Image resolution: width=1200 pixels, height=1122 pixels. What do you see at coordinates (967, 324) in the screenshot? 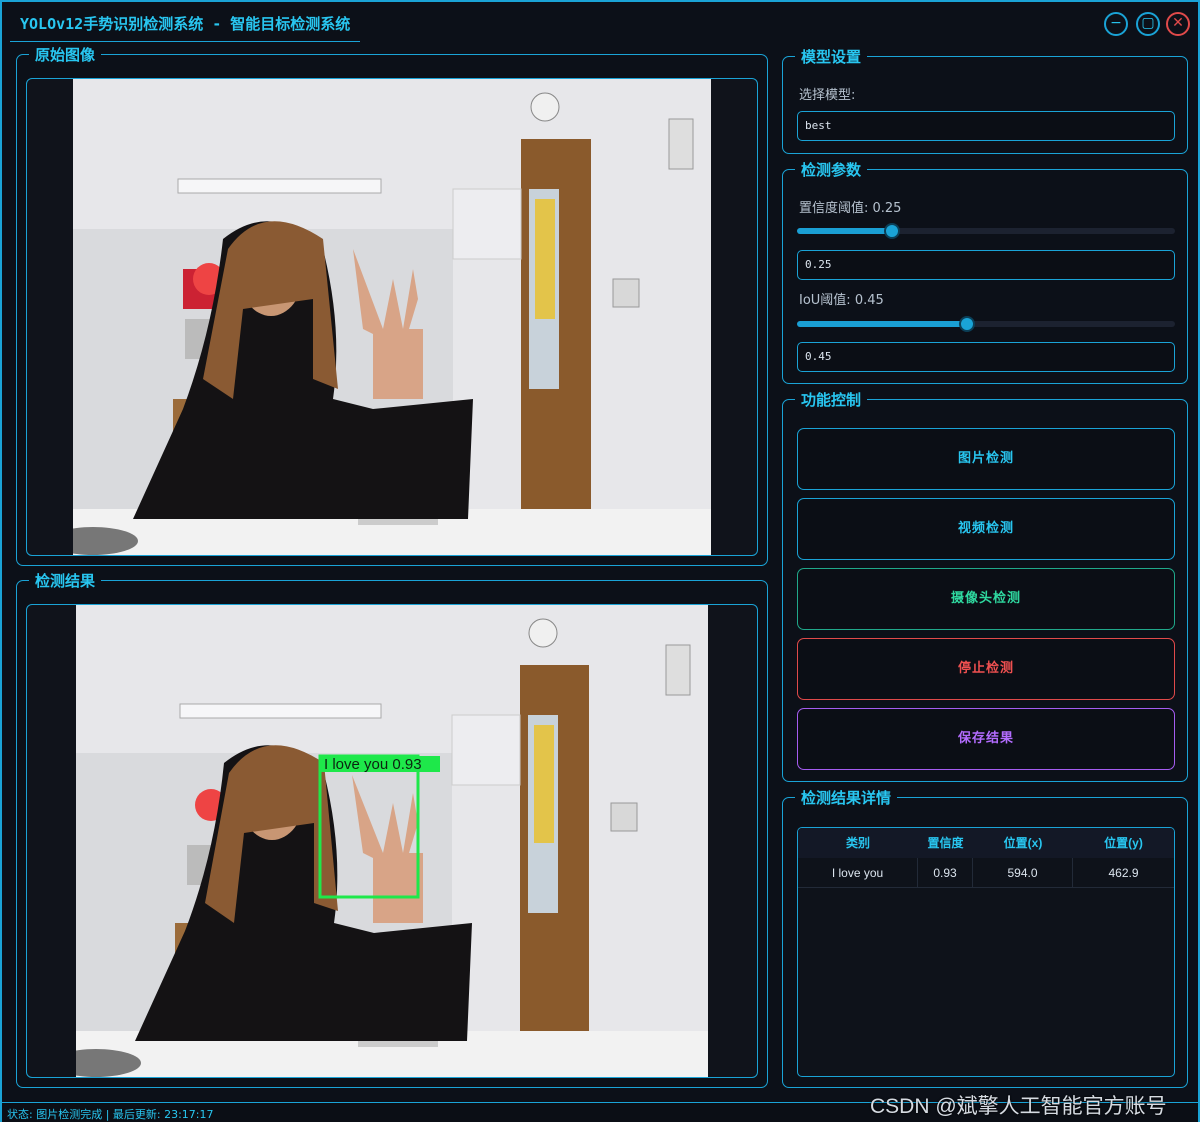
I see `iou-slider-handle` at bounding box center [967, 324].